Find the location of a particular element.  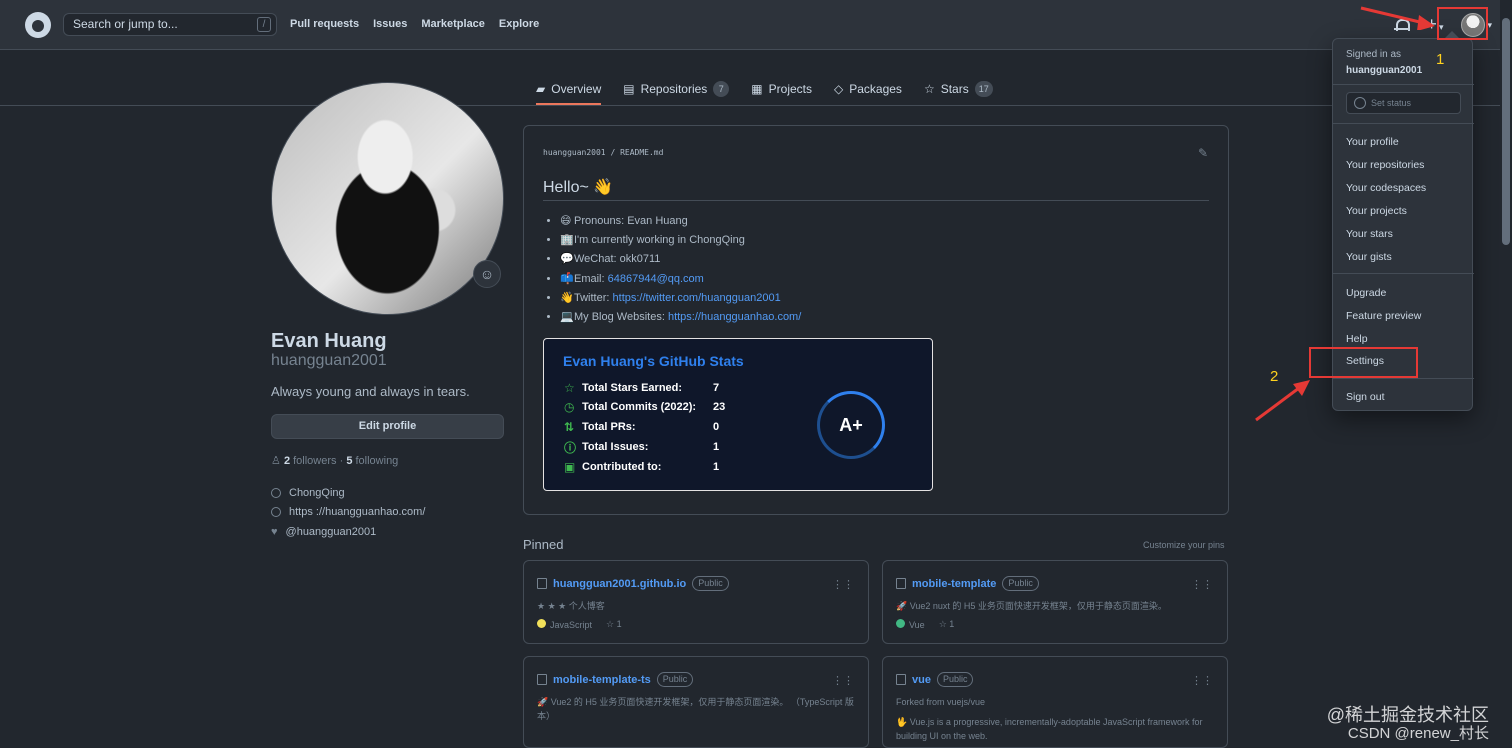

twitter-detail: ♥ @huangguan2001 is located at coordinates (323, 532).